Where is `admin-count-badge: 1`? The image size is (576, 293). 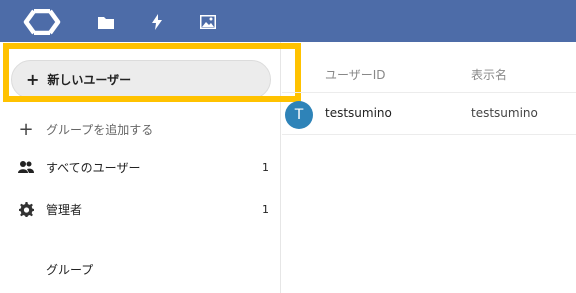
admin-count-badge: 1 is located at coordinates (265, 209).